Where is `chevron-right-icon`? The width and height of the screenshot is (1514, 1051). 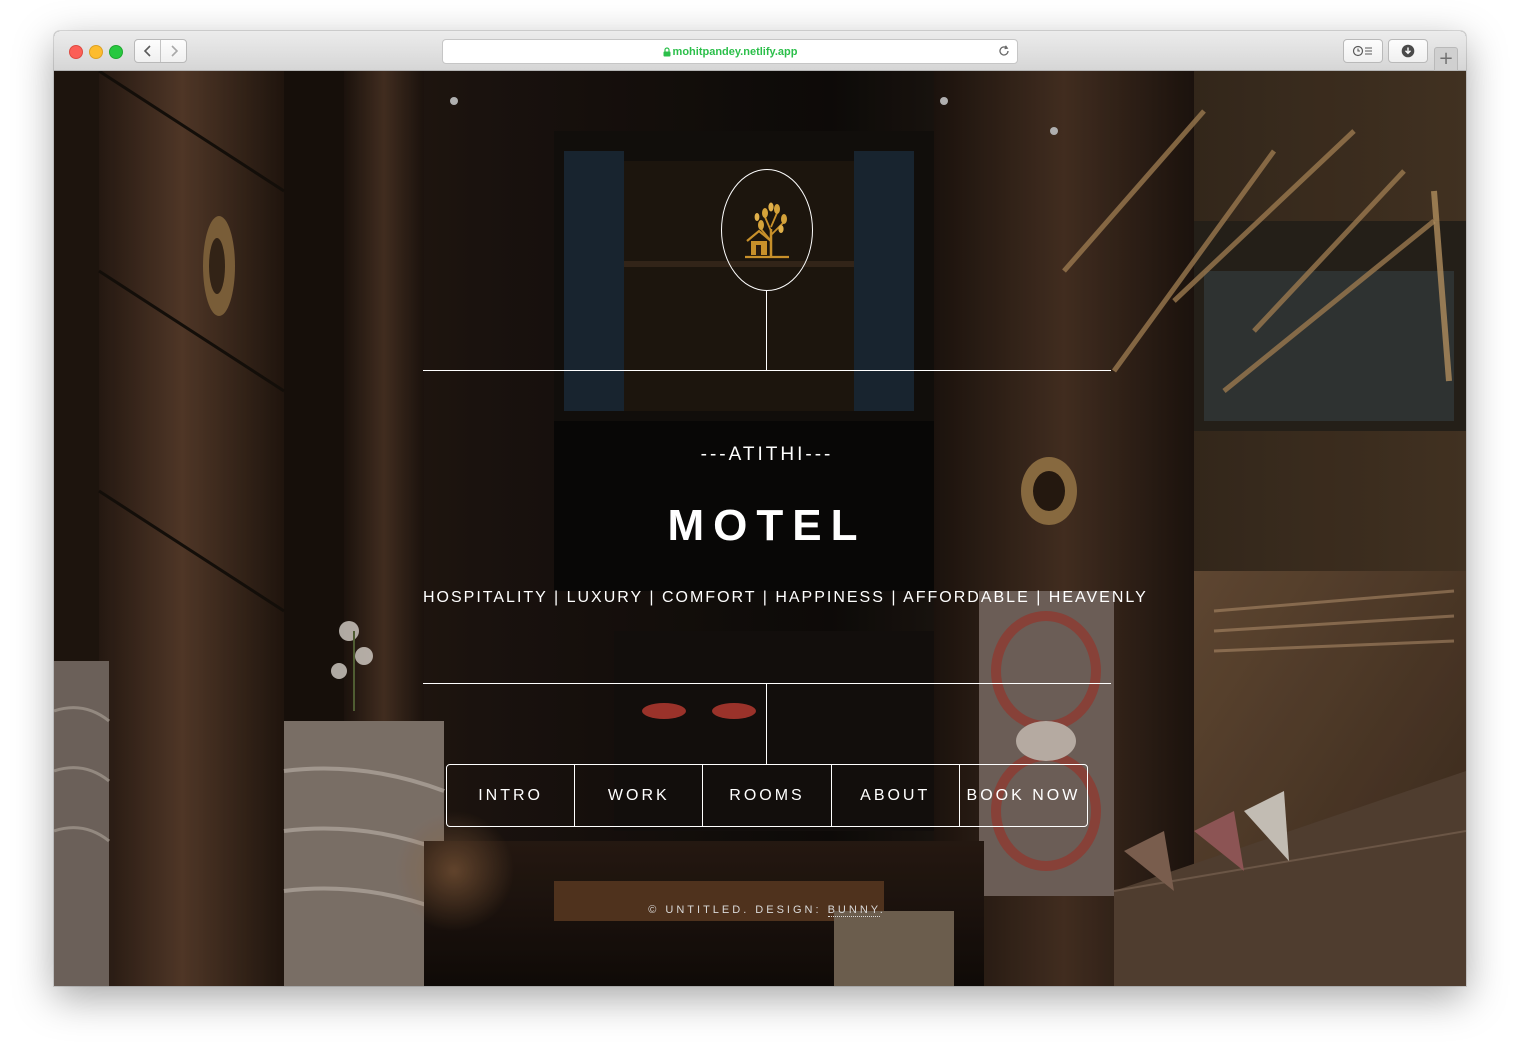
chevron-right-icon is located at coordinates (174, 51).